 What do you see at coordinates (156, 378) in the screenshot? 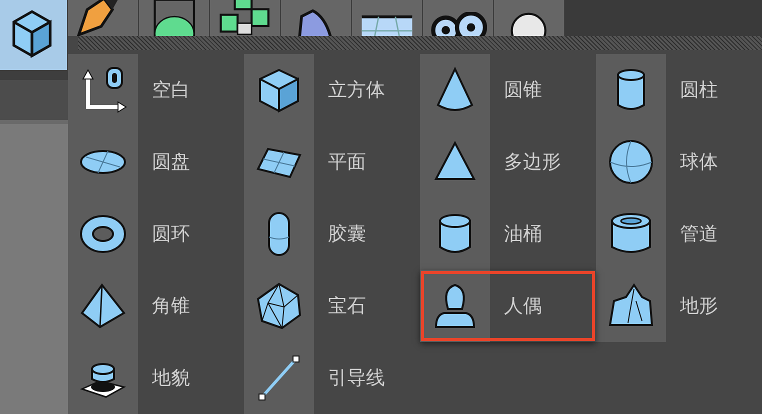
I see `menu-item: 地貌` at bounding box center [156, 378].